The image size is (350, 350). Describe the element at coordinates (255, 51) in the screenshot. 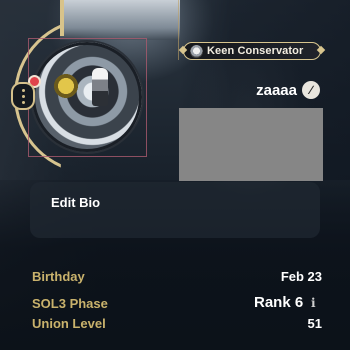

I see `title-badge-text: Keen Conservator` at that location.